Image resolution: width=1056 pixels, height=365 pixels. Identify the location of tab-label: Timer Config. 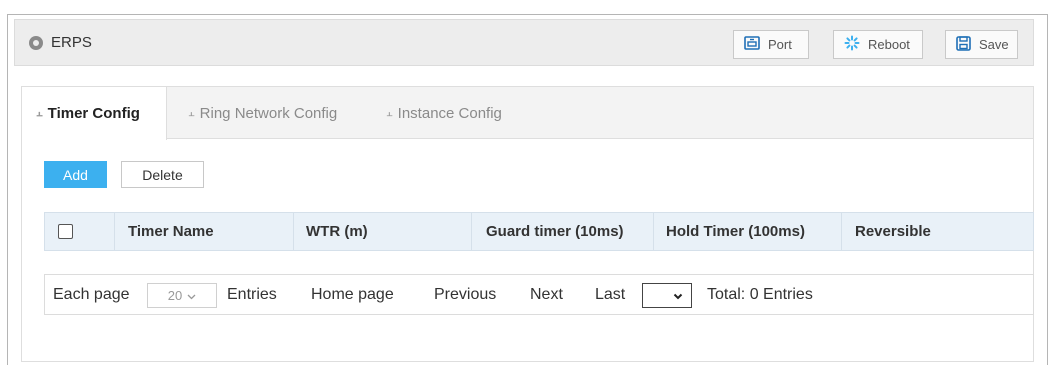
(93, 113).